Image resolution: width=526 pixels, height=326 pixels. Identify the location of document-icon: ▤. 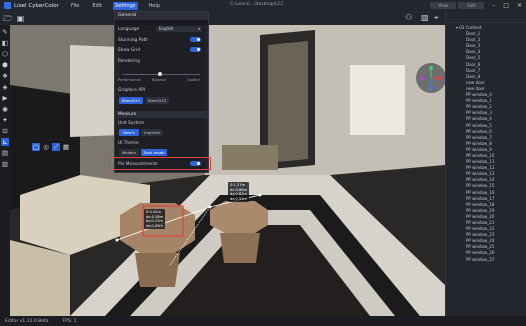
(5, 153).